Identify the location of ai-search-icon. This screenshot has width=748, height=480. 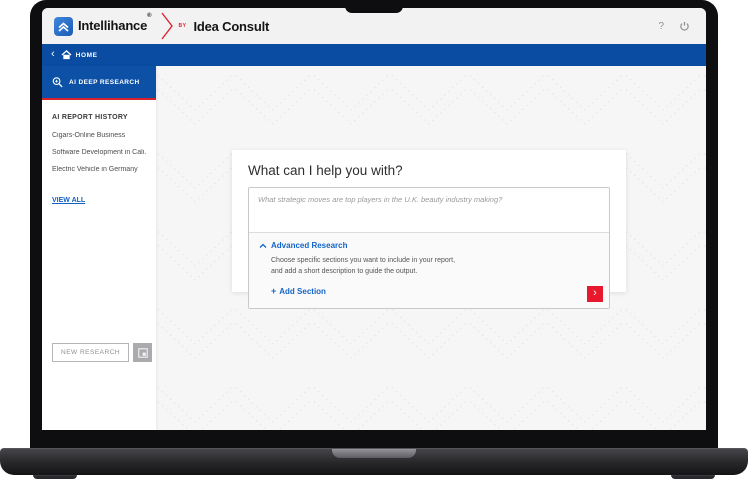
(57, 81).